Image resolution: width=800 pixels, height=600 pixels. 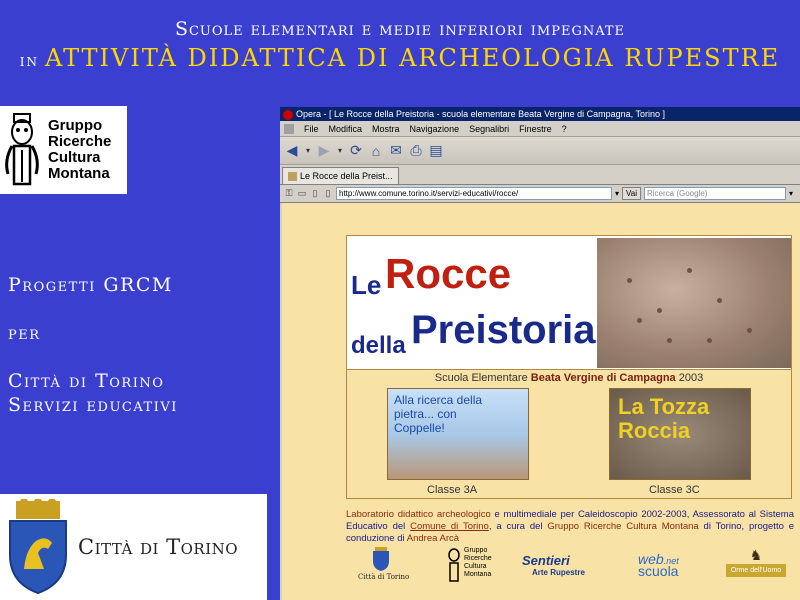 What do you see at coordinates (435, 128) in the screenshot?
I see `menu-navigazione: Navigazione` at bounding box center [435, 128].